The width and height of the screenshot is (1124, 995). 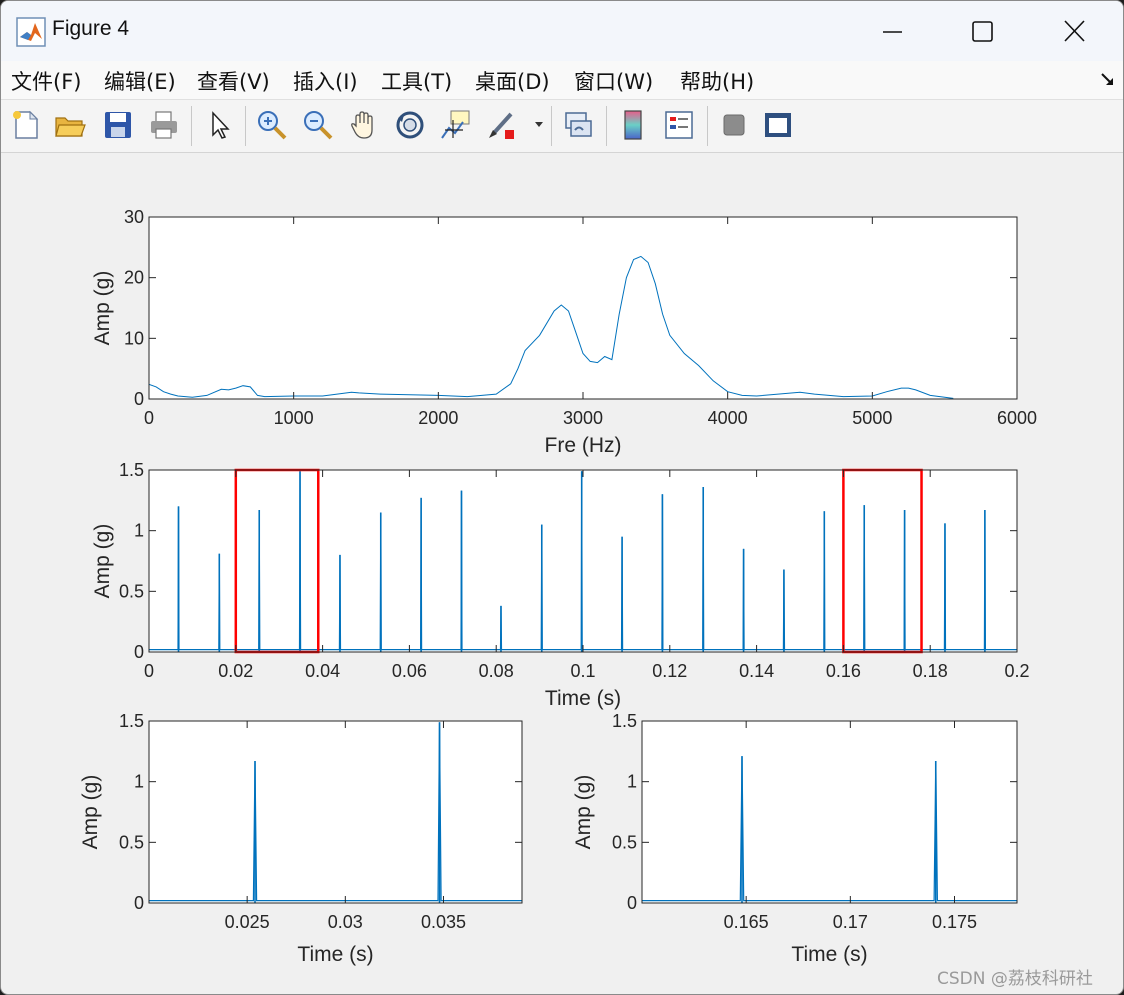 I want to click on x-tick-label: 3000, so click(x=583, y=418).